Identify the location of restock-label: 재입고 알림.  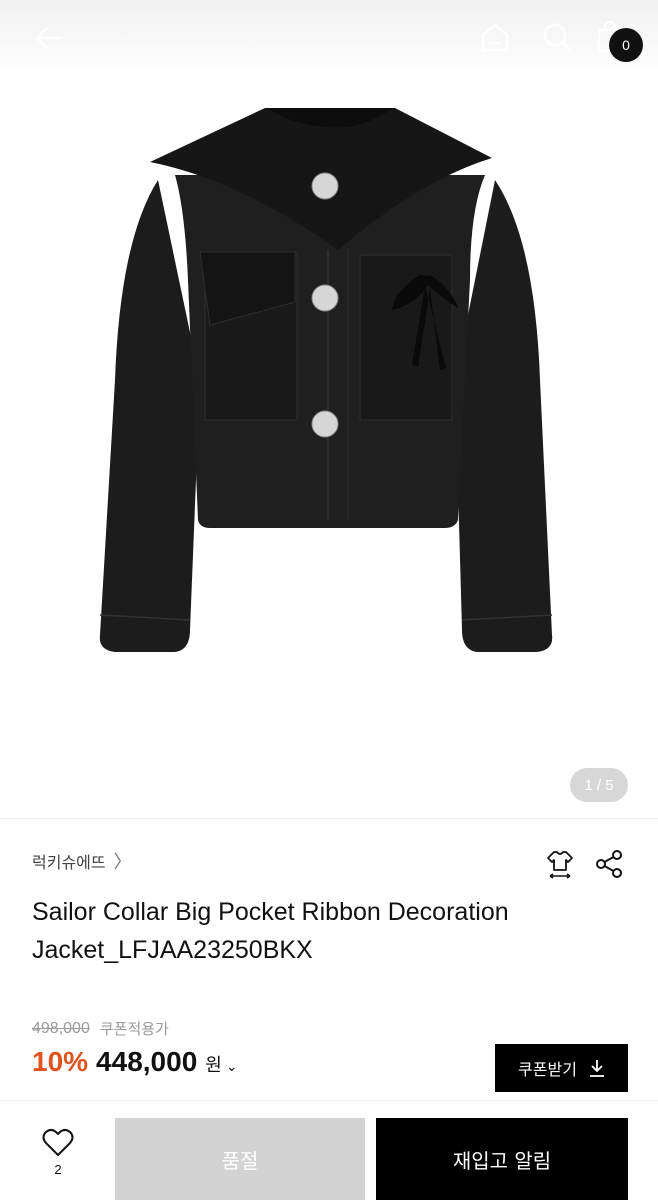
(502, 1160).